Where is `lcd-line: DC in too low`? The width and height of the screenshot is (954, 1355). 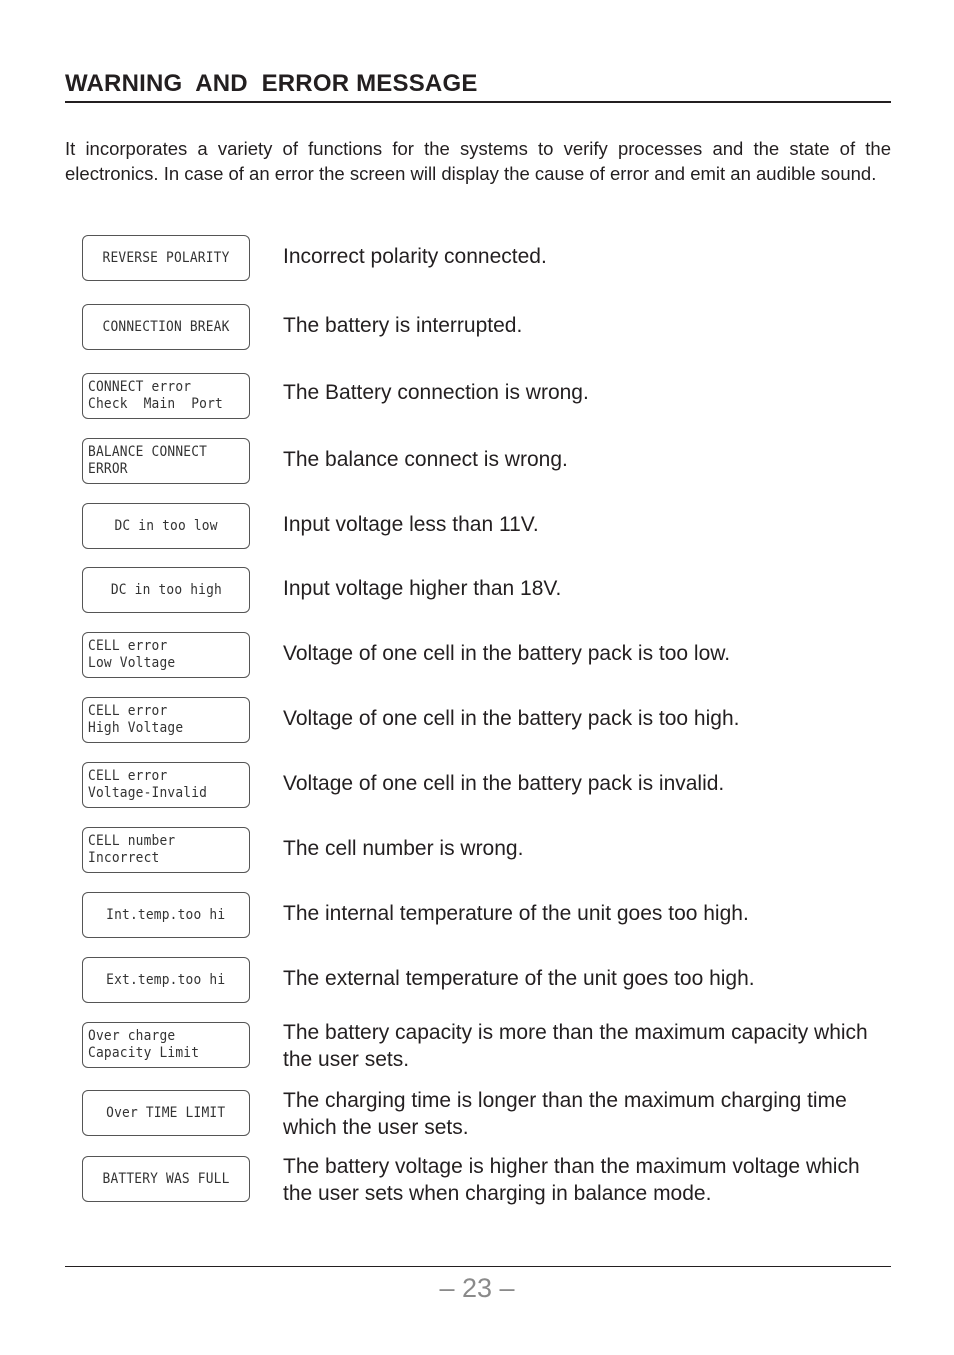 lcd-line: DC in too low is located at coordinates (166, 525).